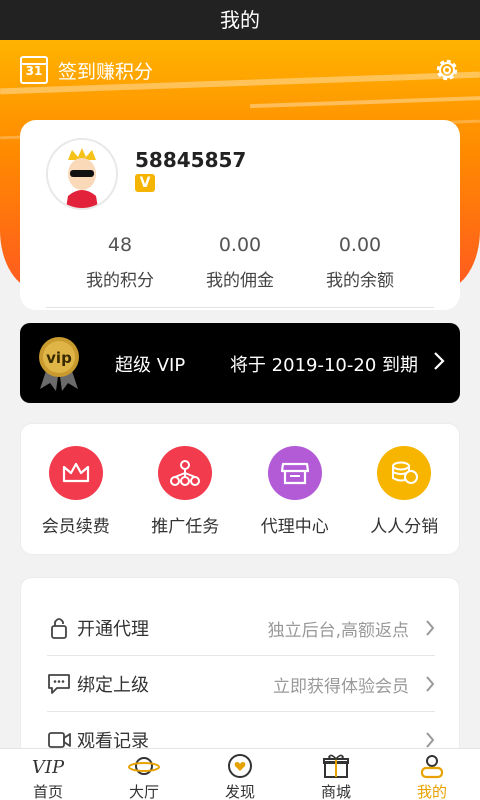 Image resolution: width=480 pixels, height=800 pixels. Describe the element at coordinates (143, 791) in the screenshot. I see `tab-label: 大厅` at that location.